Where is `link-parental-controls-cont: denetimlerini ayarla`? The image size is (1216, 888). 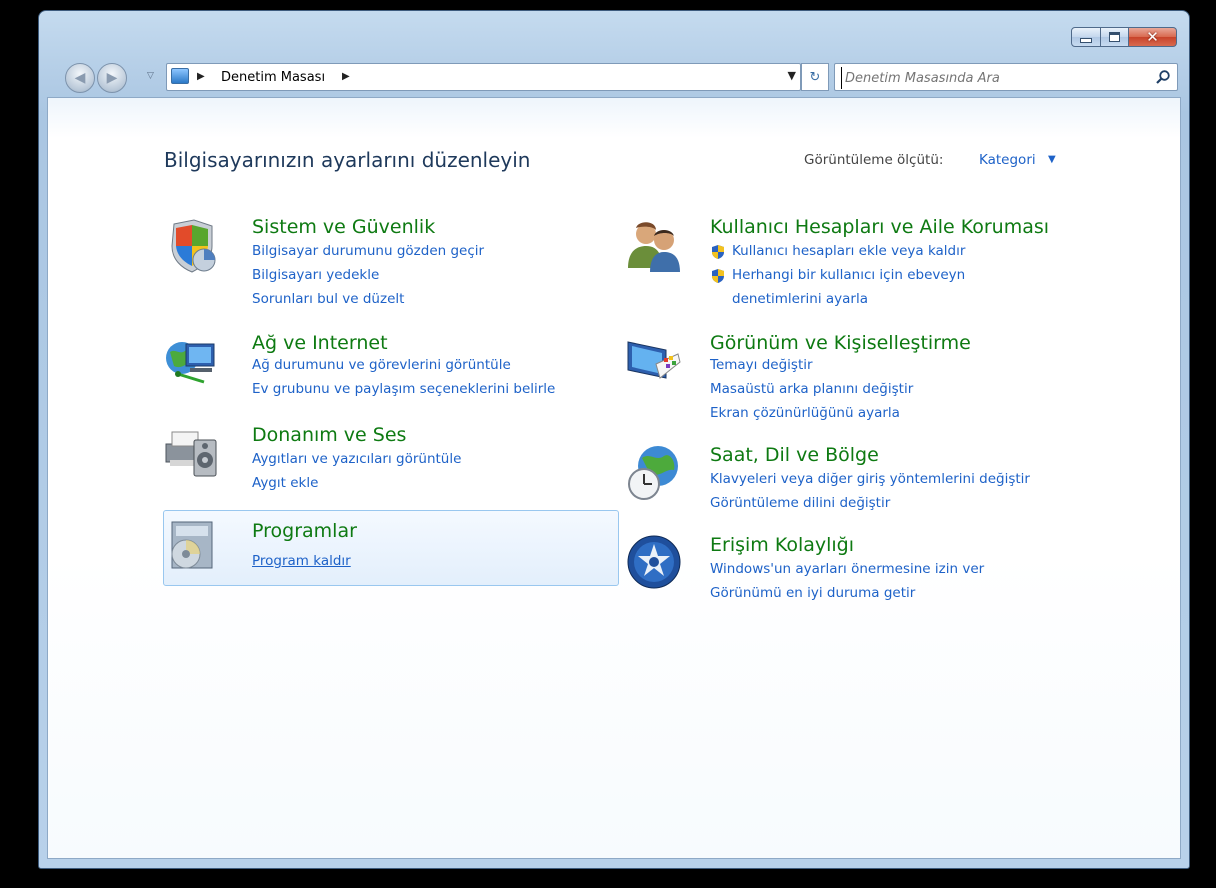 link-parental-controls-cont: denetimlerini ayarla is located at coordinates (800, 299).